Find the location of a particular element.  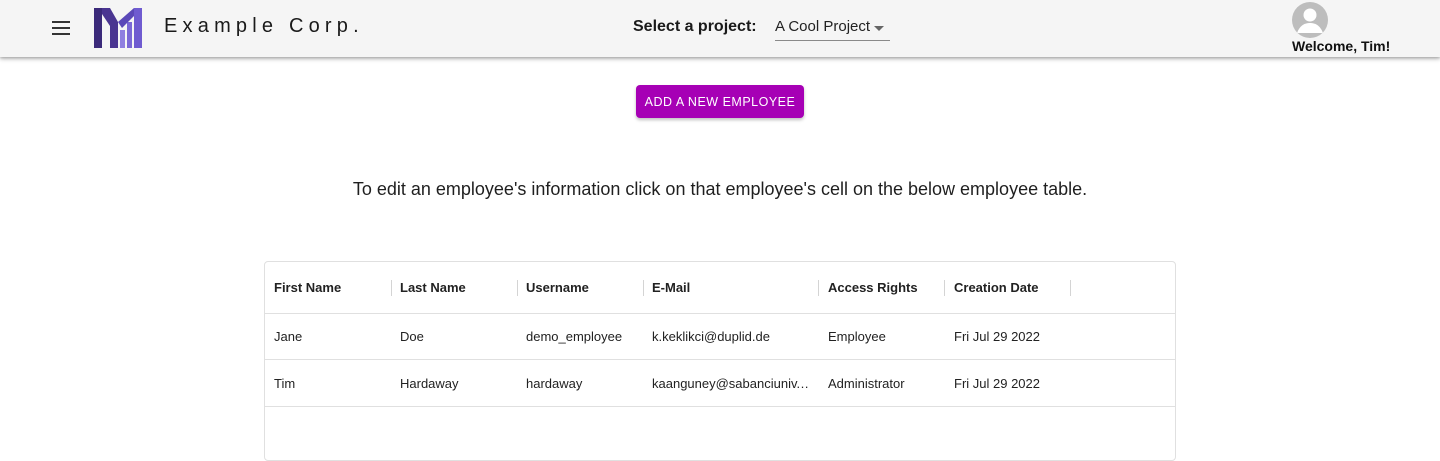

welcome-text: Welcome, Tim! is located at coordinates (1341, 46).